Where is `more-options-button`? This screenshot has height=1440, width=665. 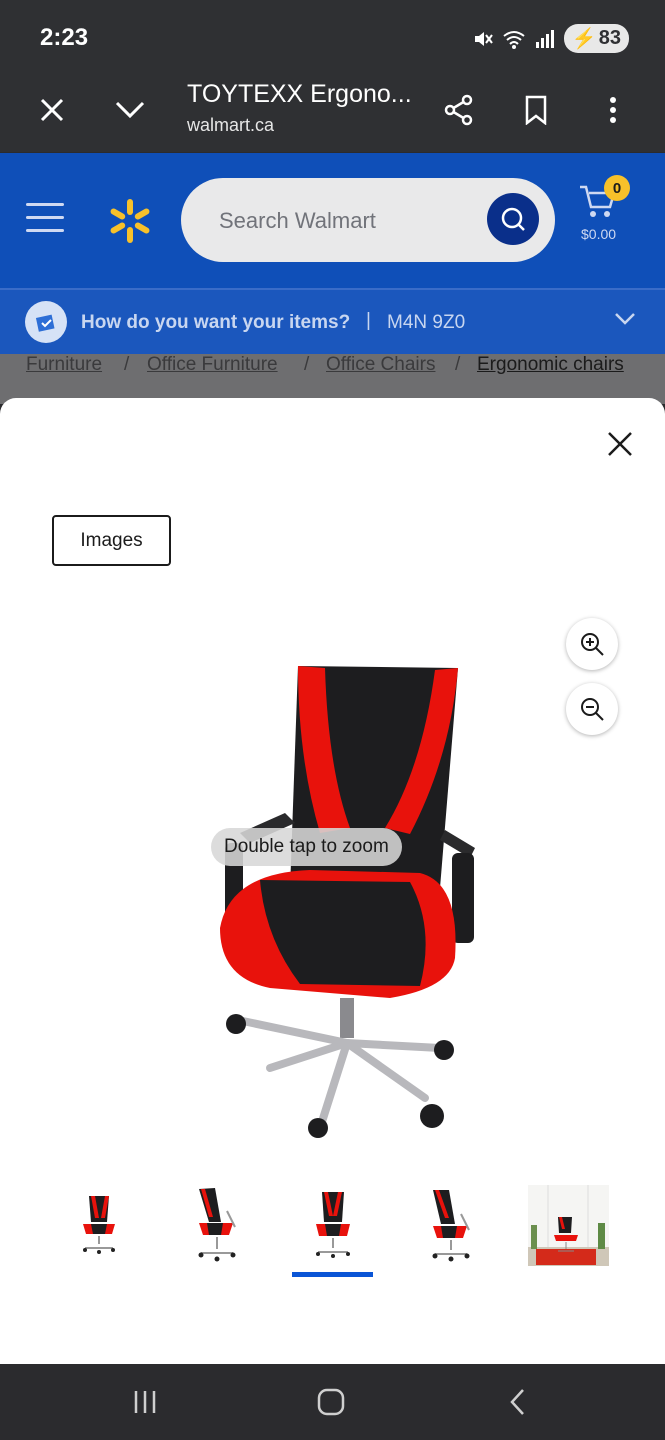 more-options-button is located at coordinates (613, 110).